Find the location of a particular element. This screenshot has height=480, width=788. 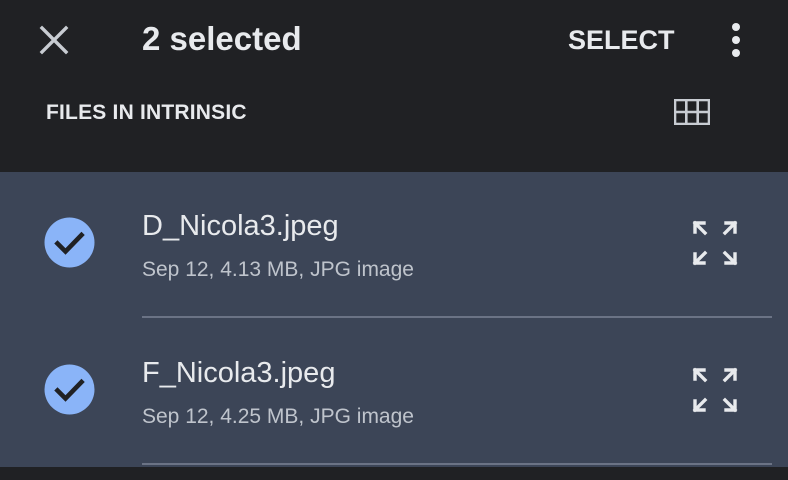

section-title: FILES IN INTRINSIC is located at coordinates (146, 112).